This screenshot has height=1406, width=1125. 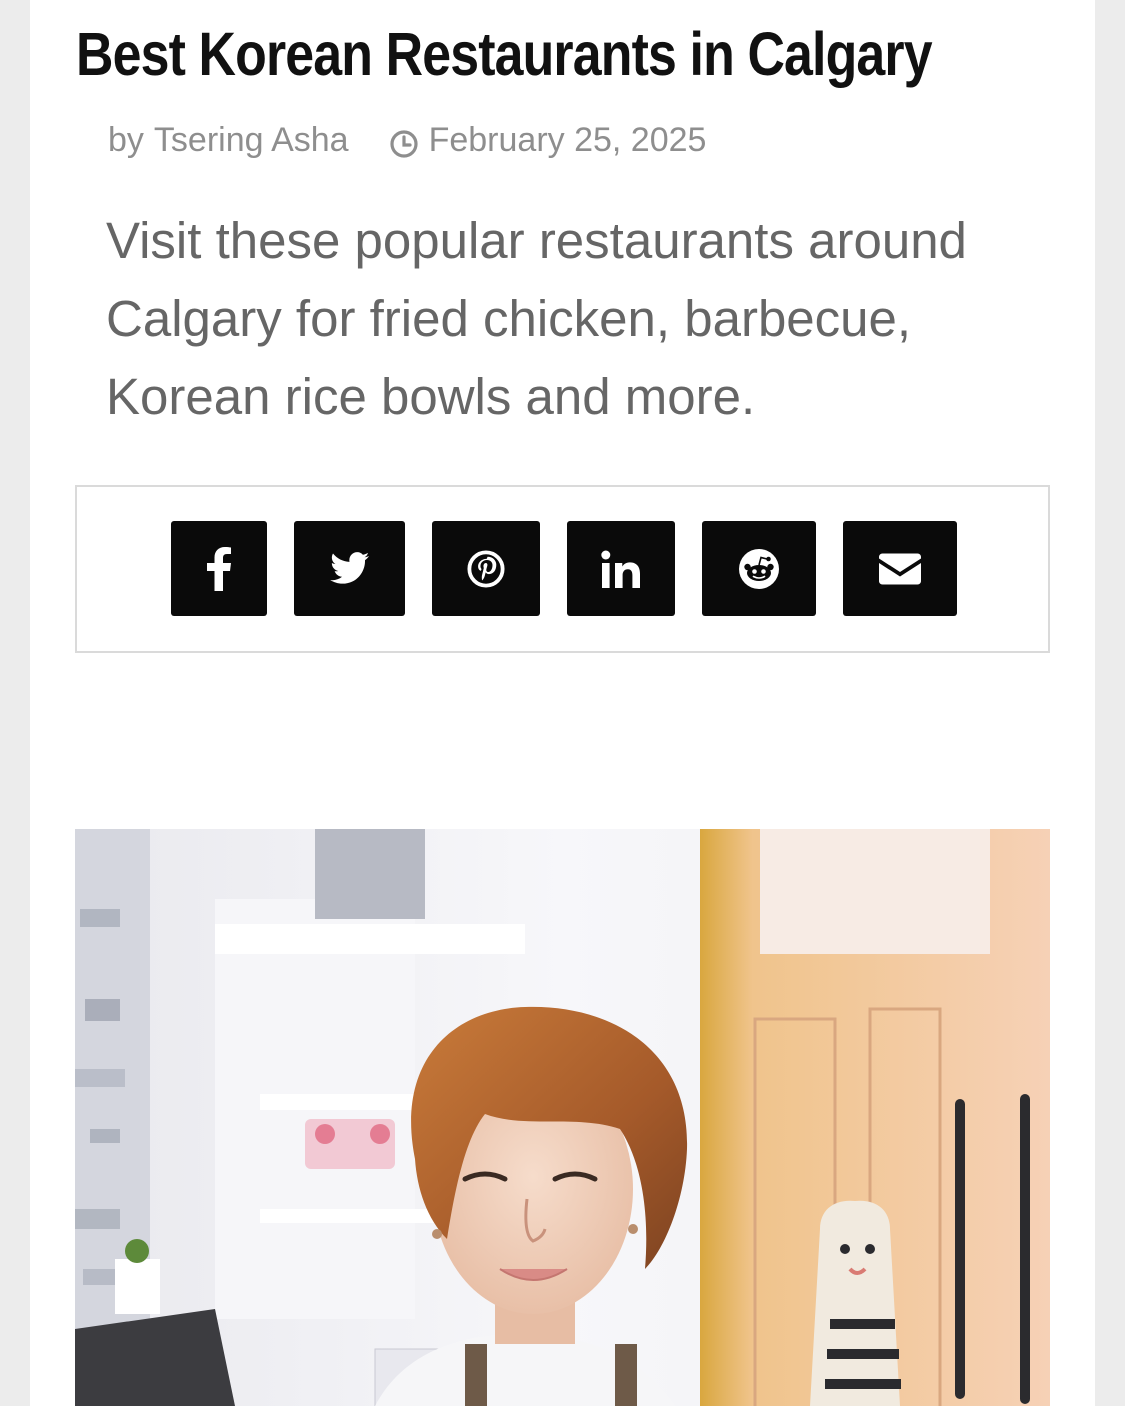 I want to click on share-facebook-button, so click(x=219, y=568).